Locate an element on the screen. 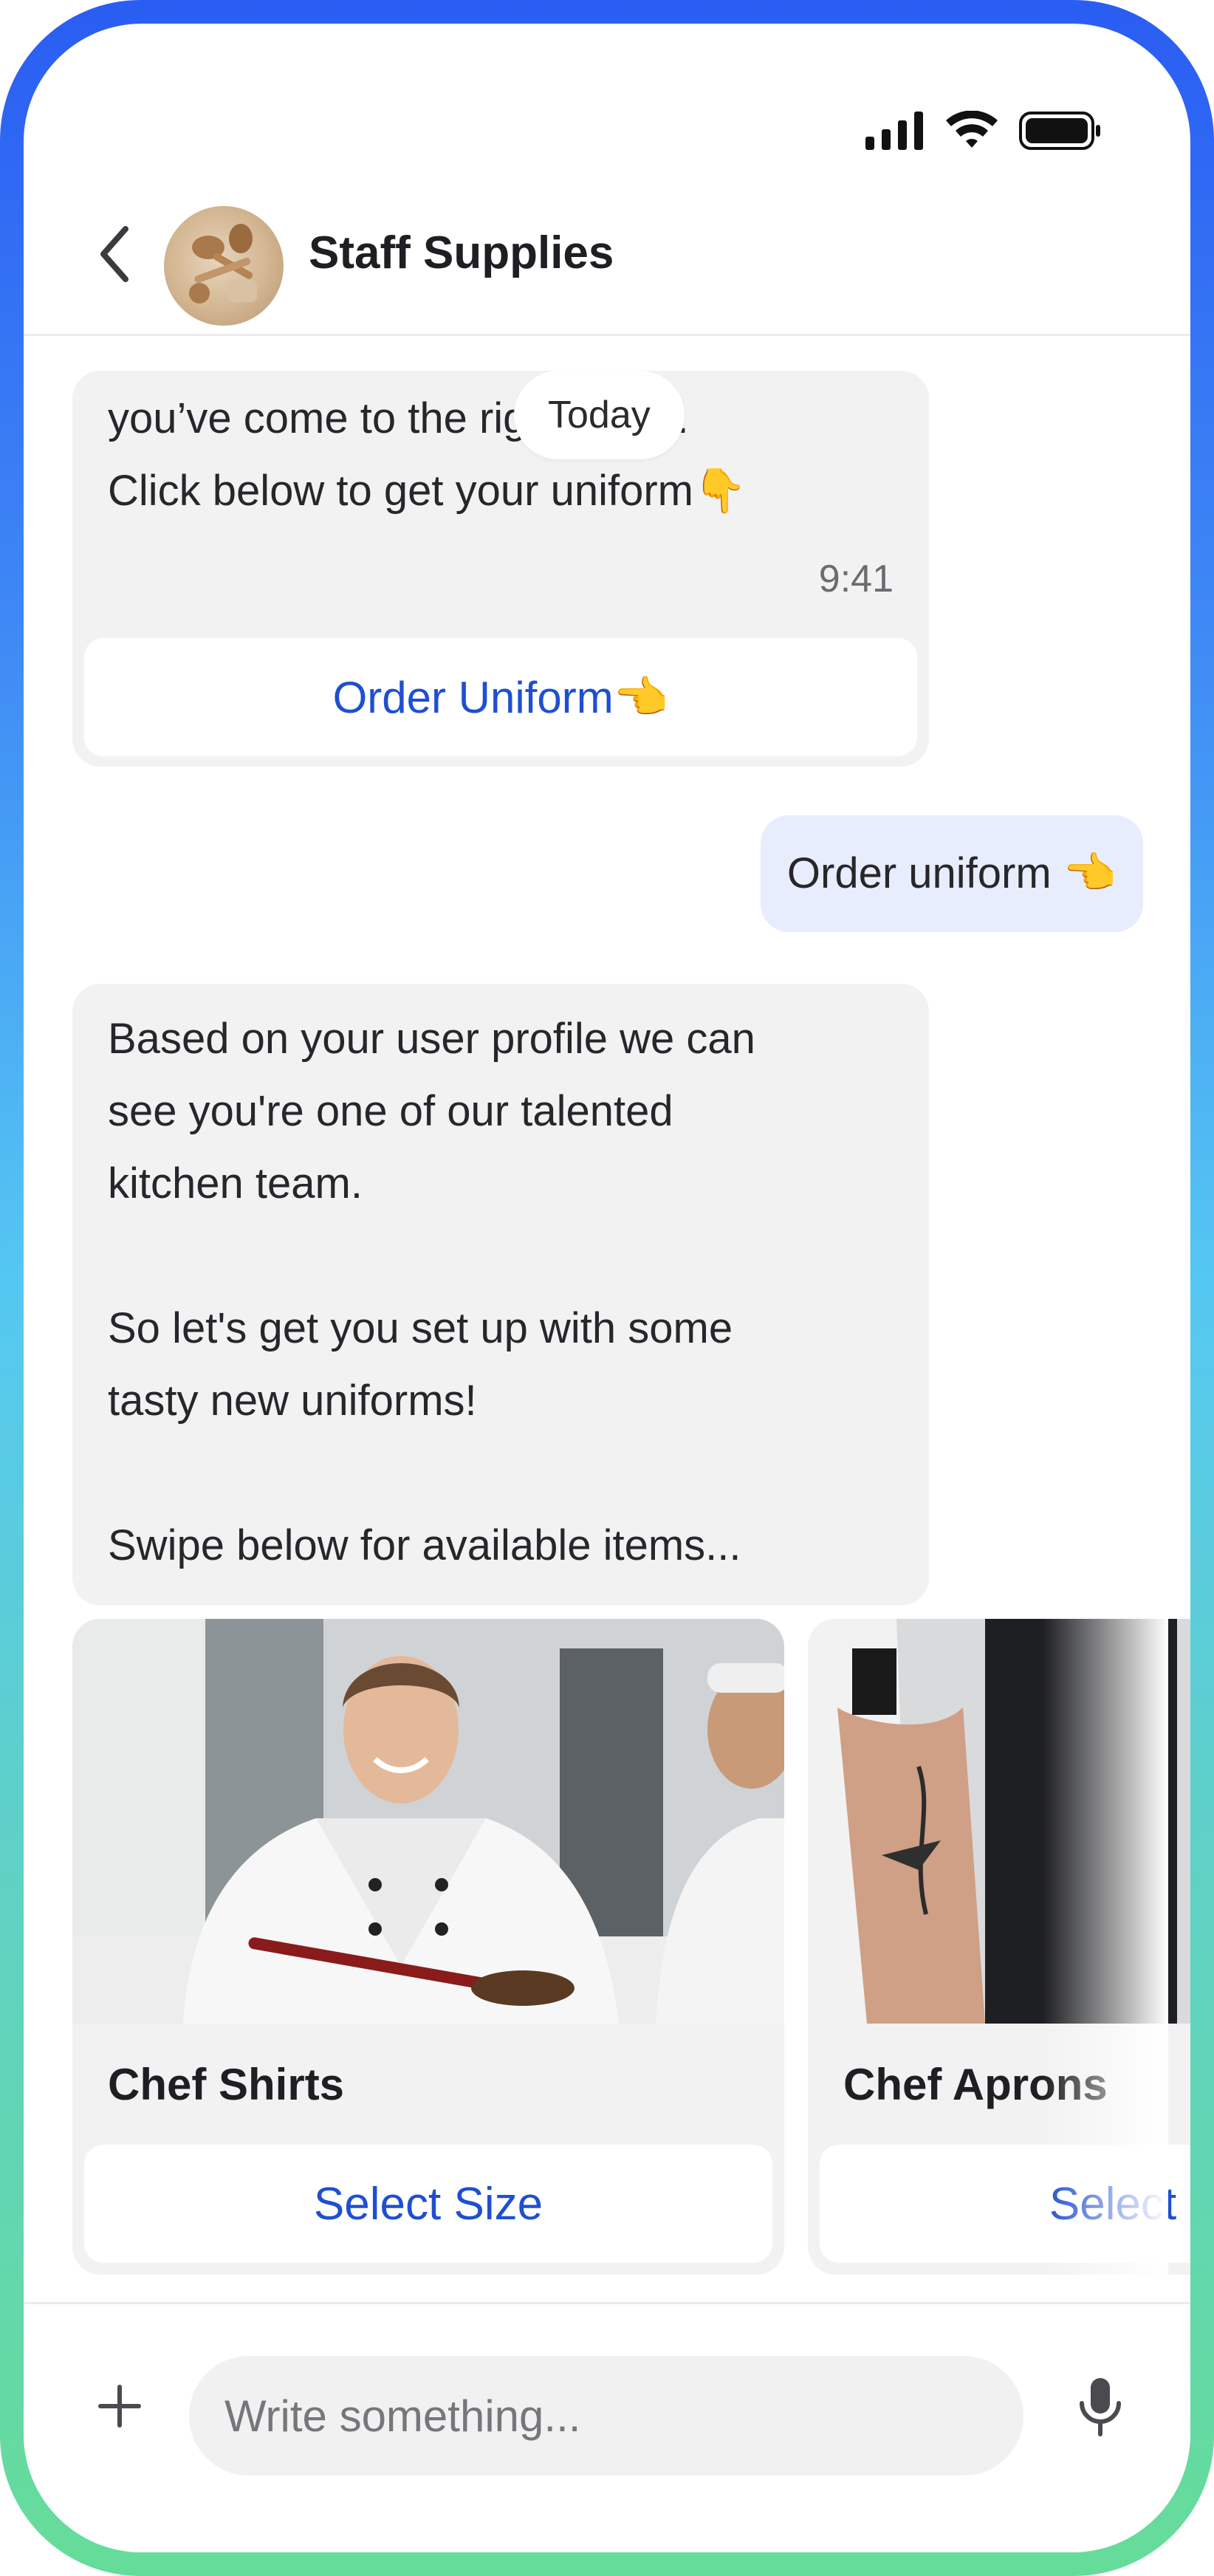  plus-icon is located at coordinates (120, 2406).